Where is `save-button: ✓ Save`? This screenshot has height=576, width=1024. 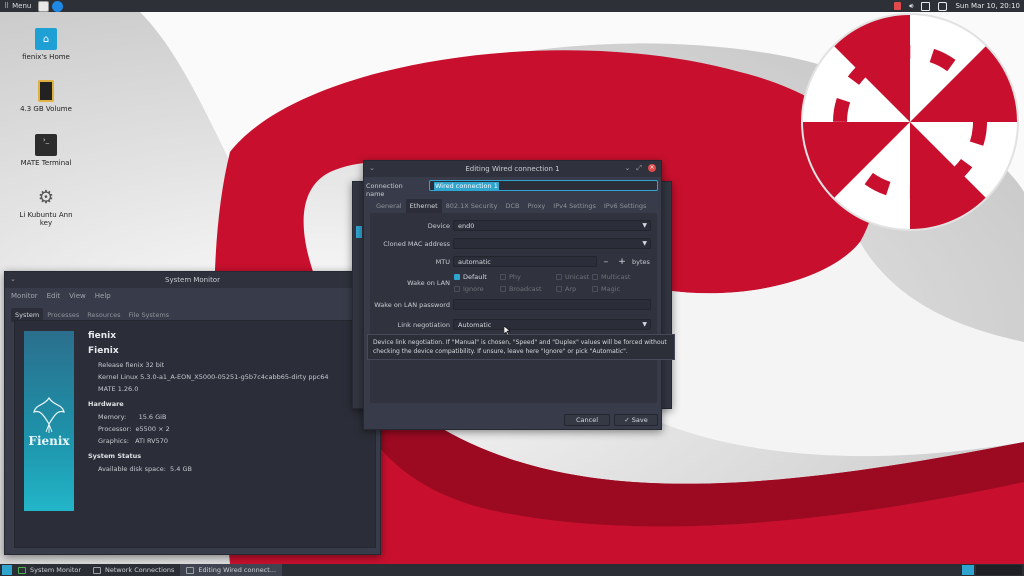 save-button: ✓ Save is located at coordinates (636, 420).